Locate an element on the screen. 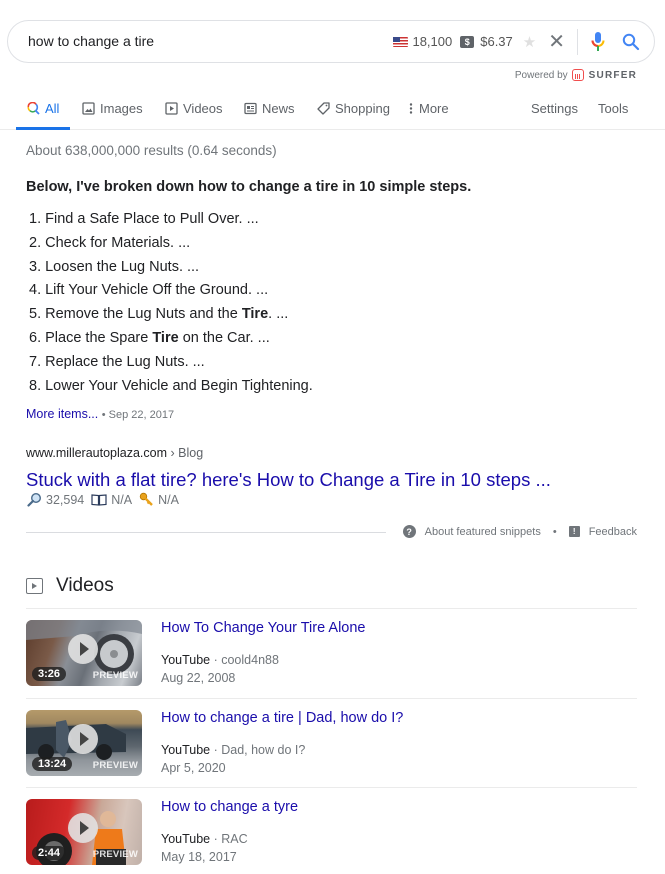  tag-icon is located at coordinates (323, 108).